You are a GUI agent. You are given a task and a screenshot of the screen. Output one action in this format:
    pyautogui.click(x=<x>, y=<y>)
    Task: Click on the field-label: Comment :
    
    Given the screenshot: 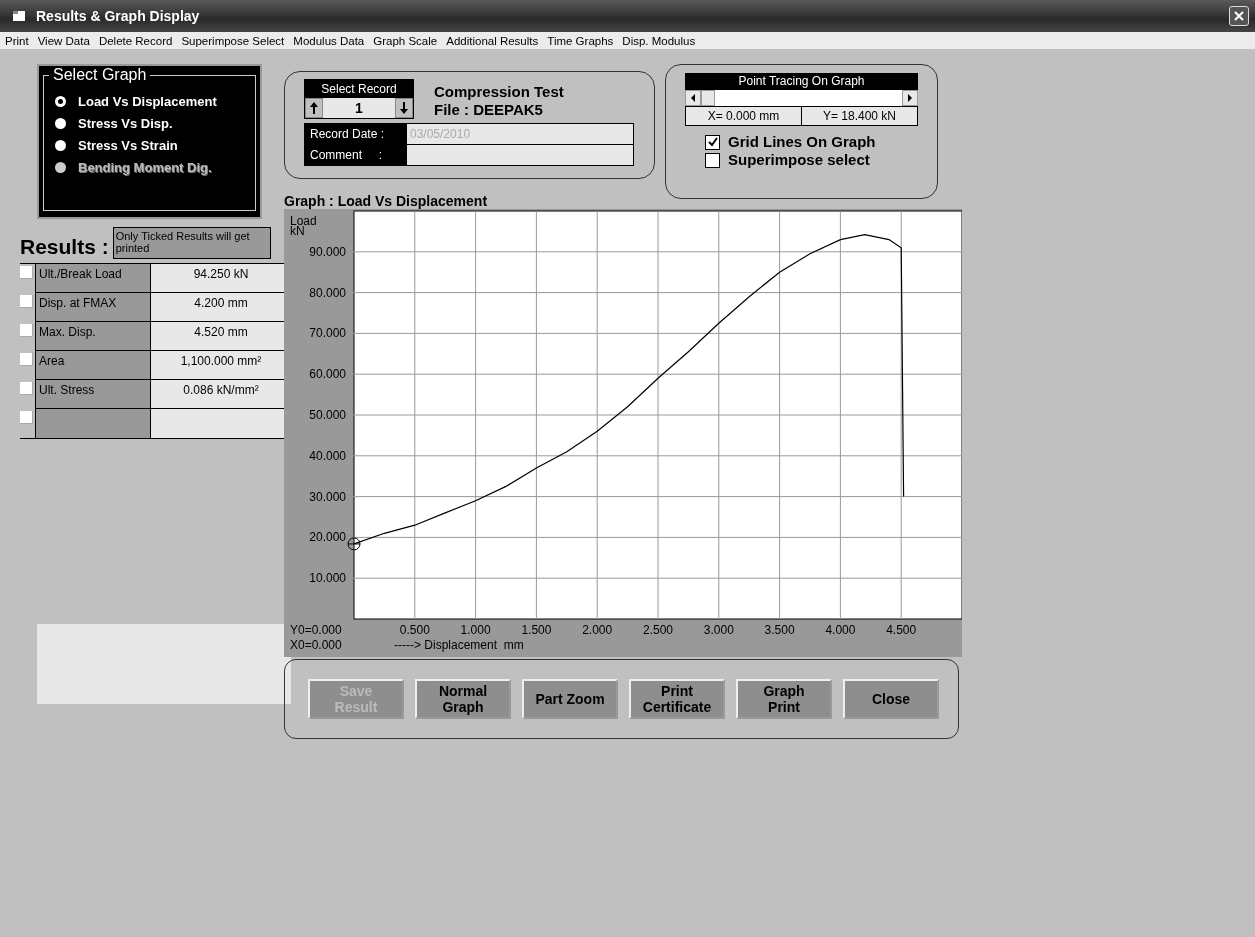 What is the action you would take?
    pyautogui.click(x=356, y=155)
    